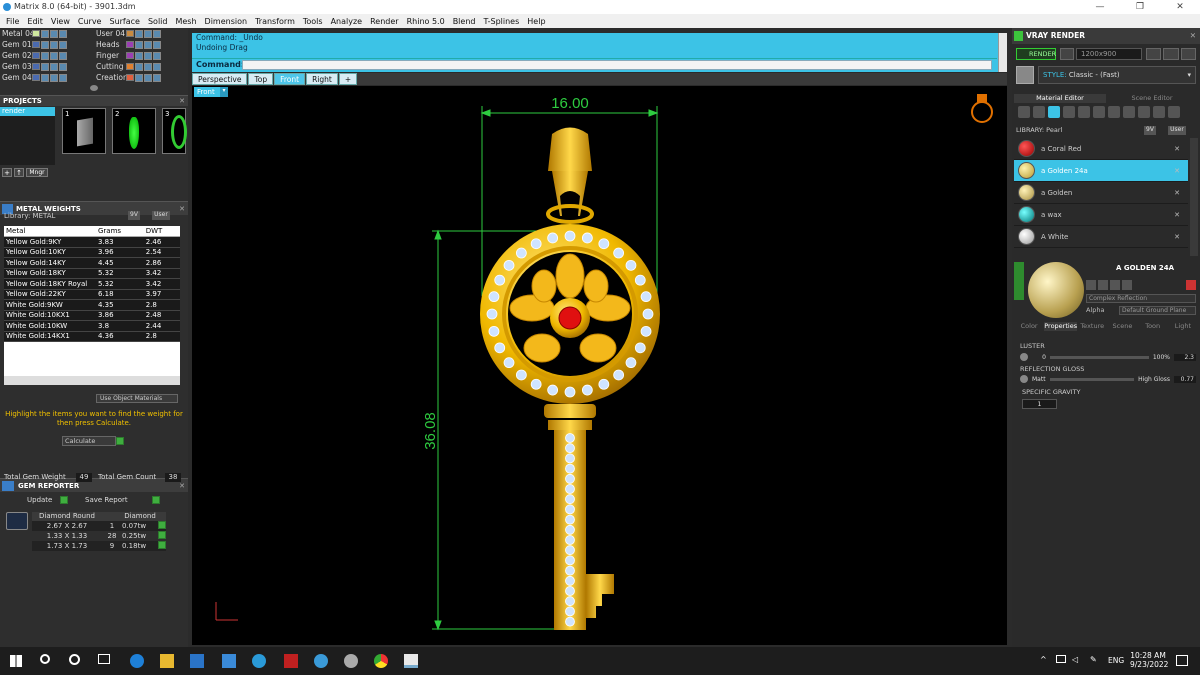  What do you see at coordinates (1060, 98) in the screenshot?
I see `tab-material-editor: Material Editor` at bounding box center [1060, 98].